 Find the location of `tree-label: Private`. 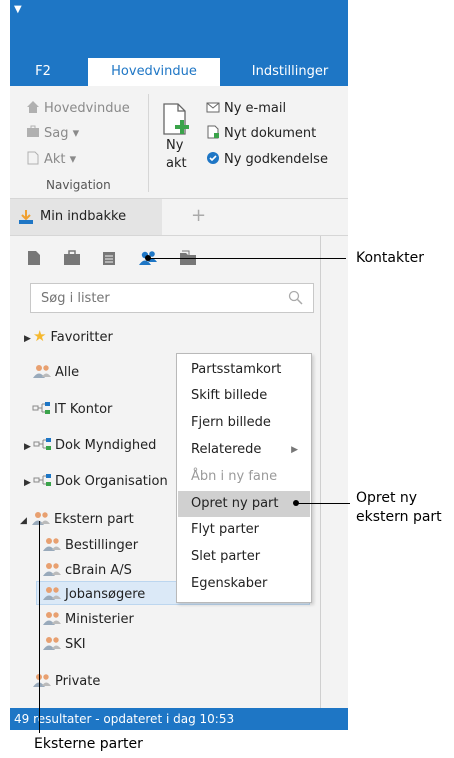

tree-label: Private is located at coordinates (78, 681).